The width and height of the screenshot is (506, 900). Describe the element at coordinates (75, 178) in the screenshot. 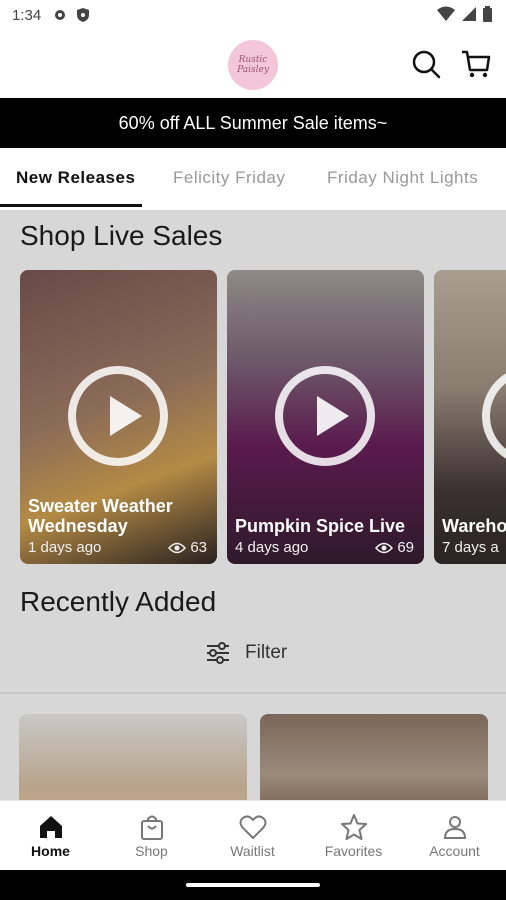

I see `tab-new-releases: New Releases` at that location.